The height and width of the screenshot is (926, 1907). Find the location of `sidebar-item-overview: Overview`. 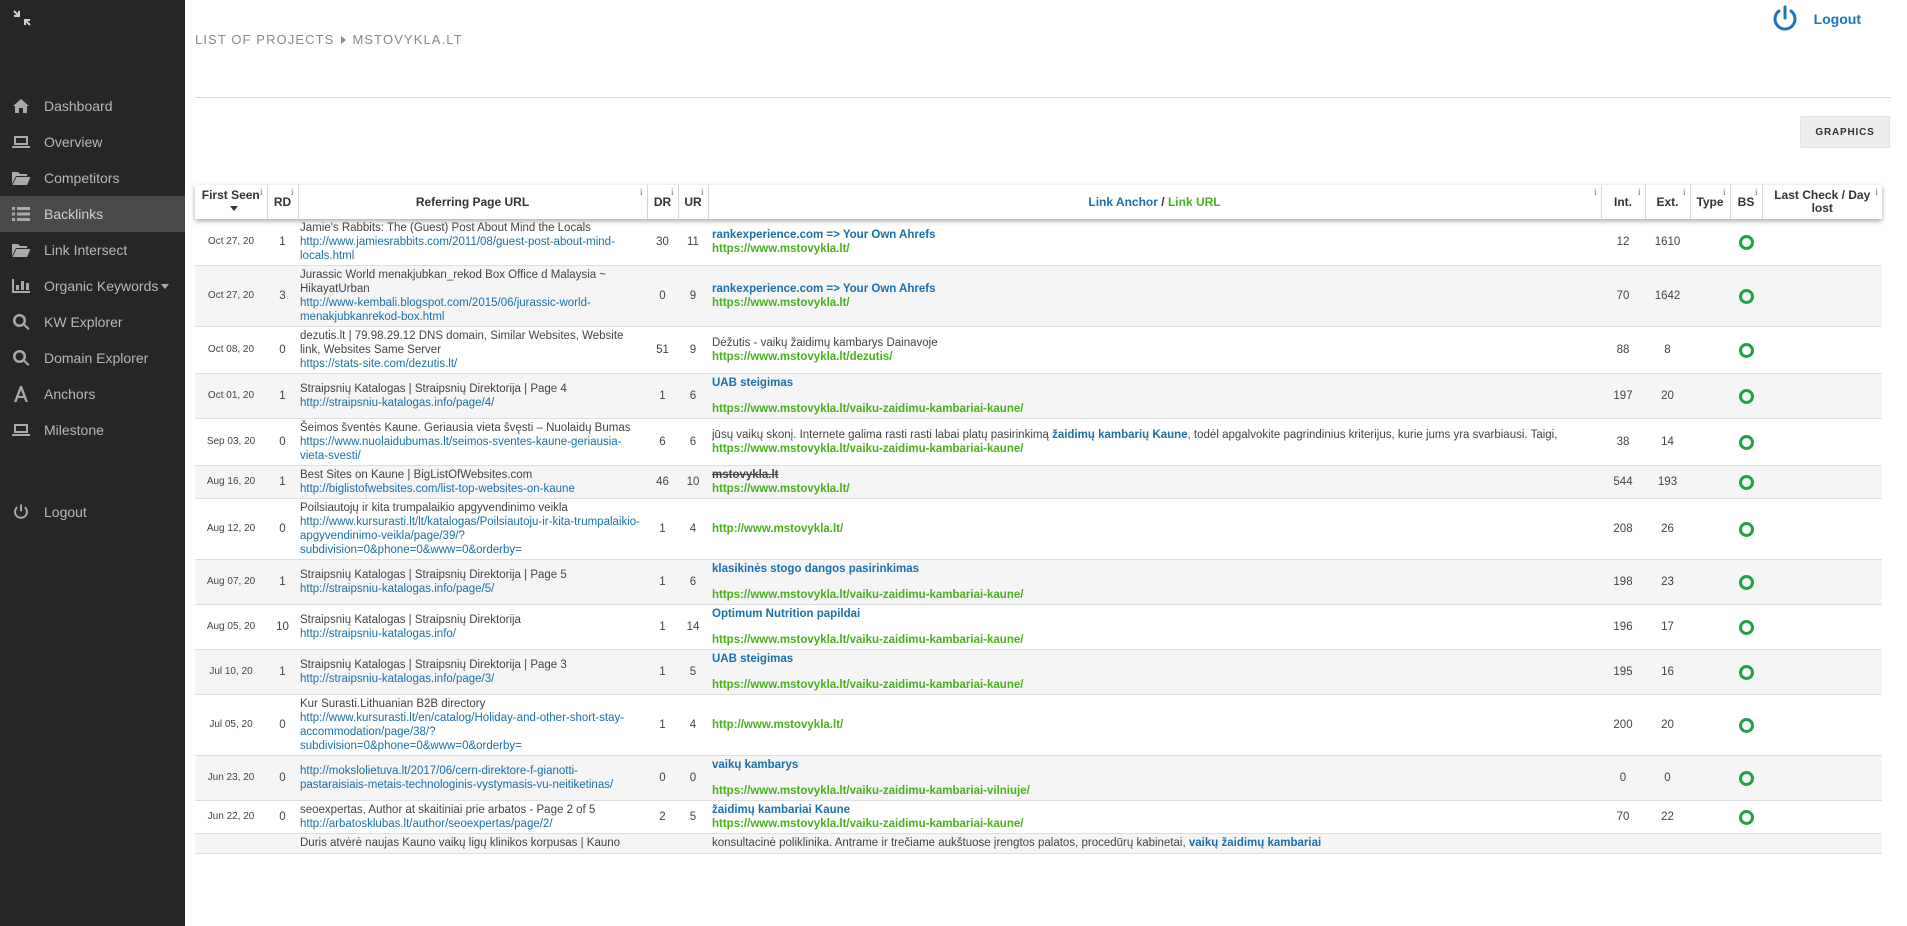

sidebar-item-overview: Overview is located at coordinates (92, 142).